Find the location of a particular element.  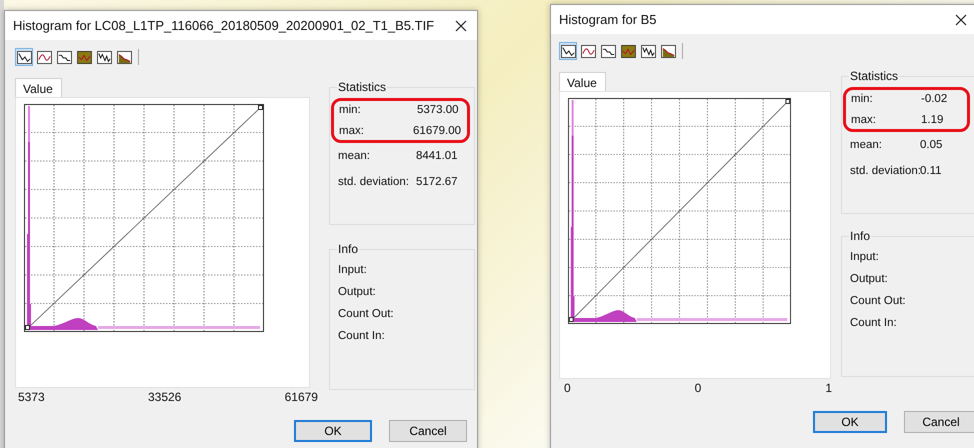

stat-value: 5373.00 is located at coordinates (438, 110).